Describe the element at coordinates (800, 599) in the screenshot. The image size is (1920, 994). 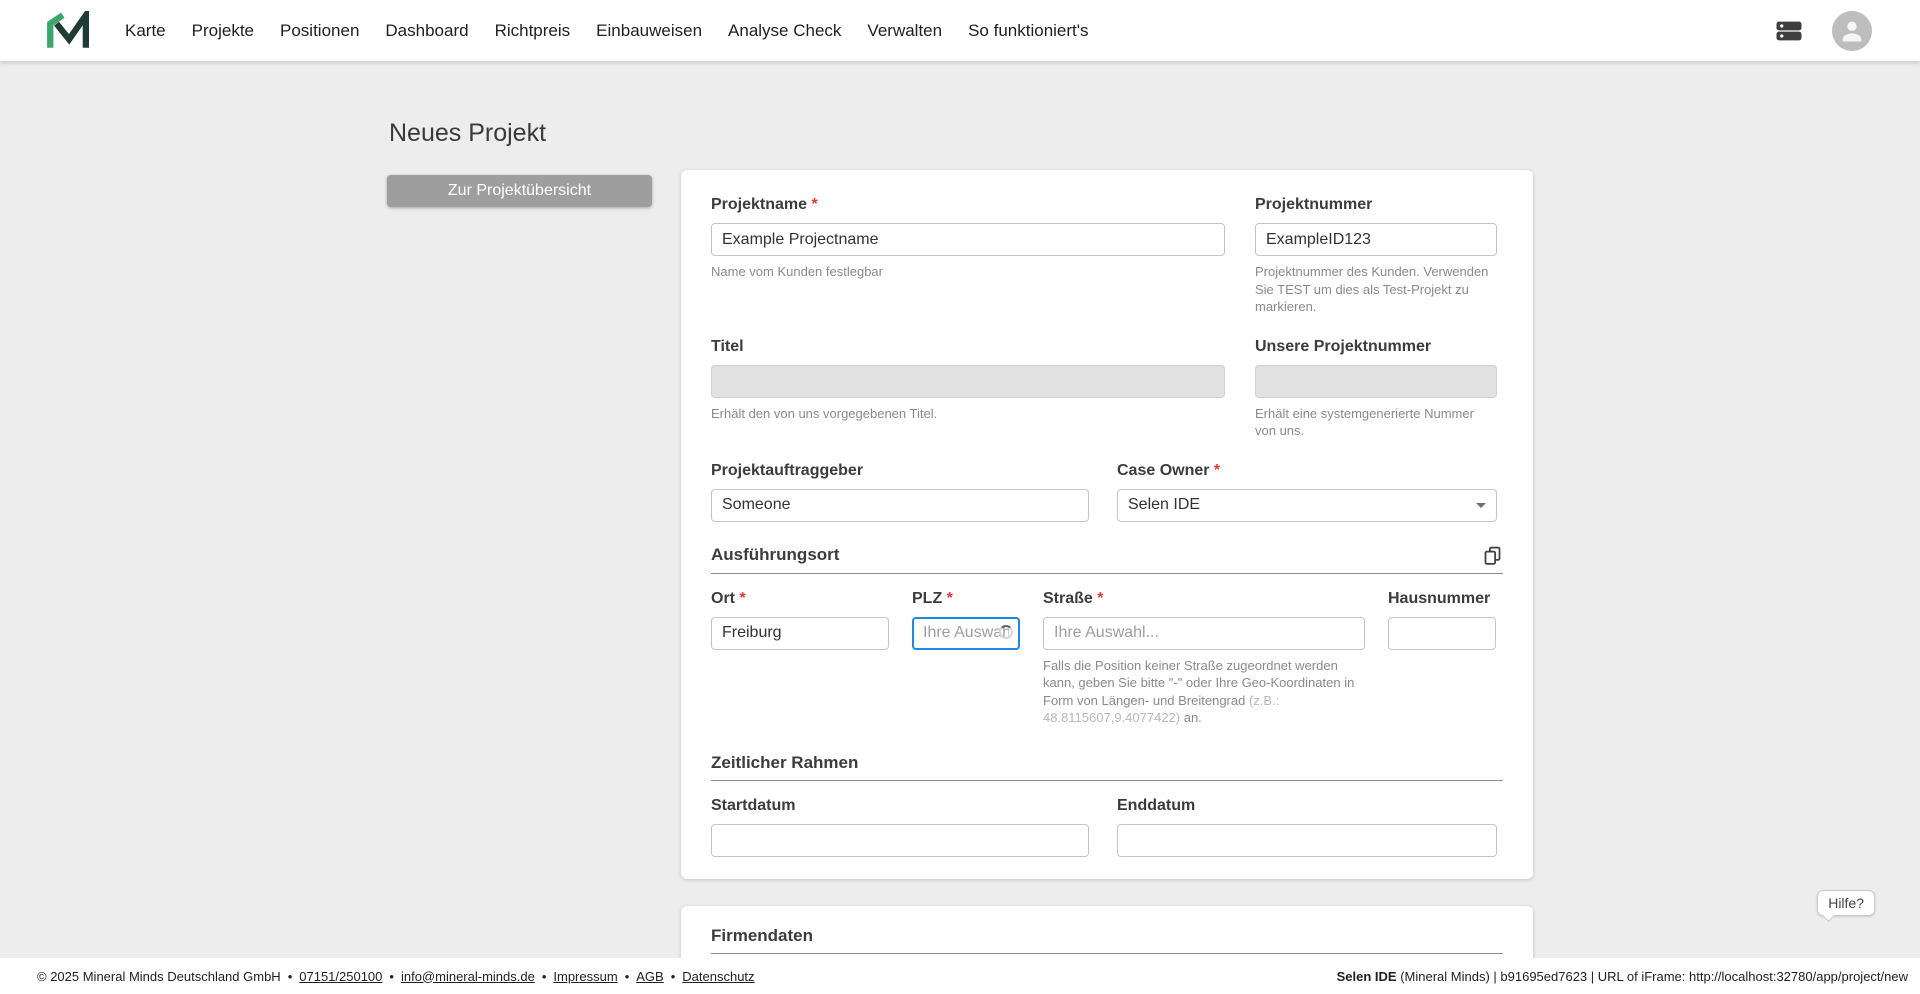
I see `ort-label: Ort` at that location.